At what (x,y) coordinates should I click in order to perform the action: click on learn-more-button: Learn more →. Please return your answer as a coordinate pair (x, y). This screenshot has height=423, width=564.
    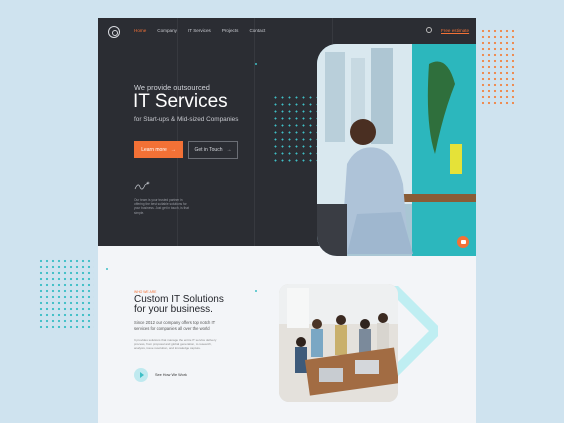
    Looking at the image, I should click on (158, 149).